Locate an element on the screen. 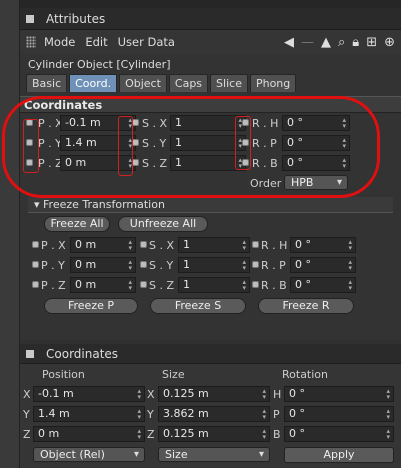 The width and height of the screenshot is (401, 468). coord-manager-footer: Object (Rel) Size Apply is located at coordinates (210, 455).